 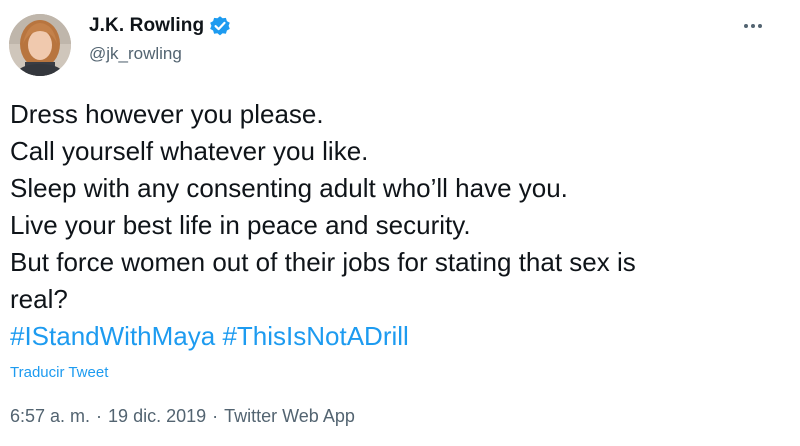 What do you see at coordinates (40, 45) in the screenshot?
I see `avatar` at bounding box center [40, 45].